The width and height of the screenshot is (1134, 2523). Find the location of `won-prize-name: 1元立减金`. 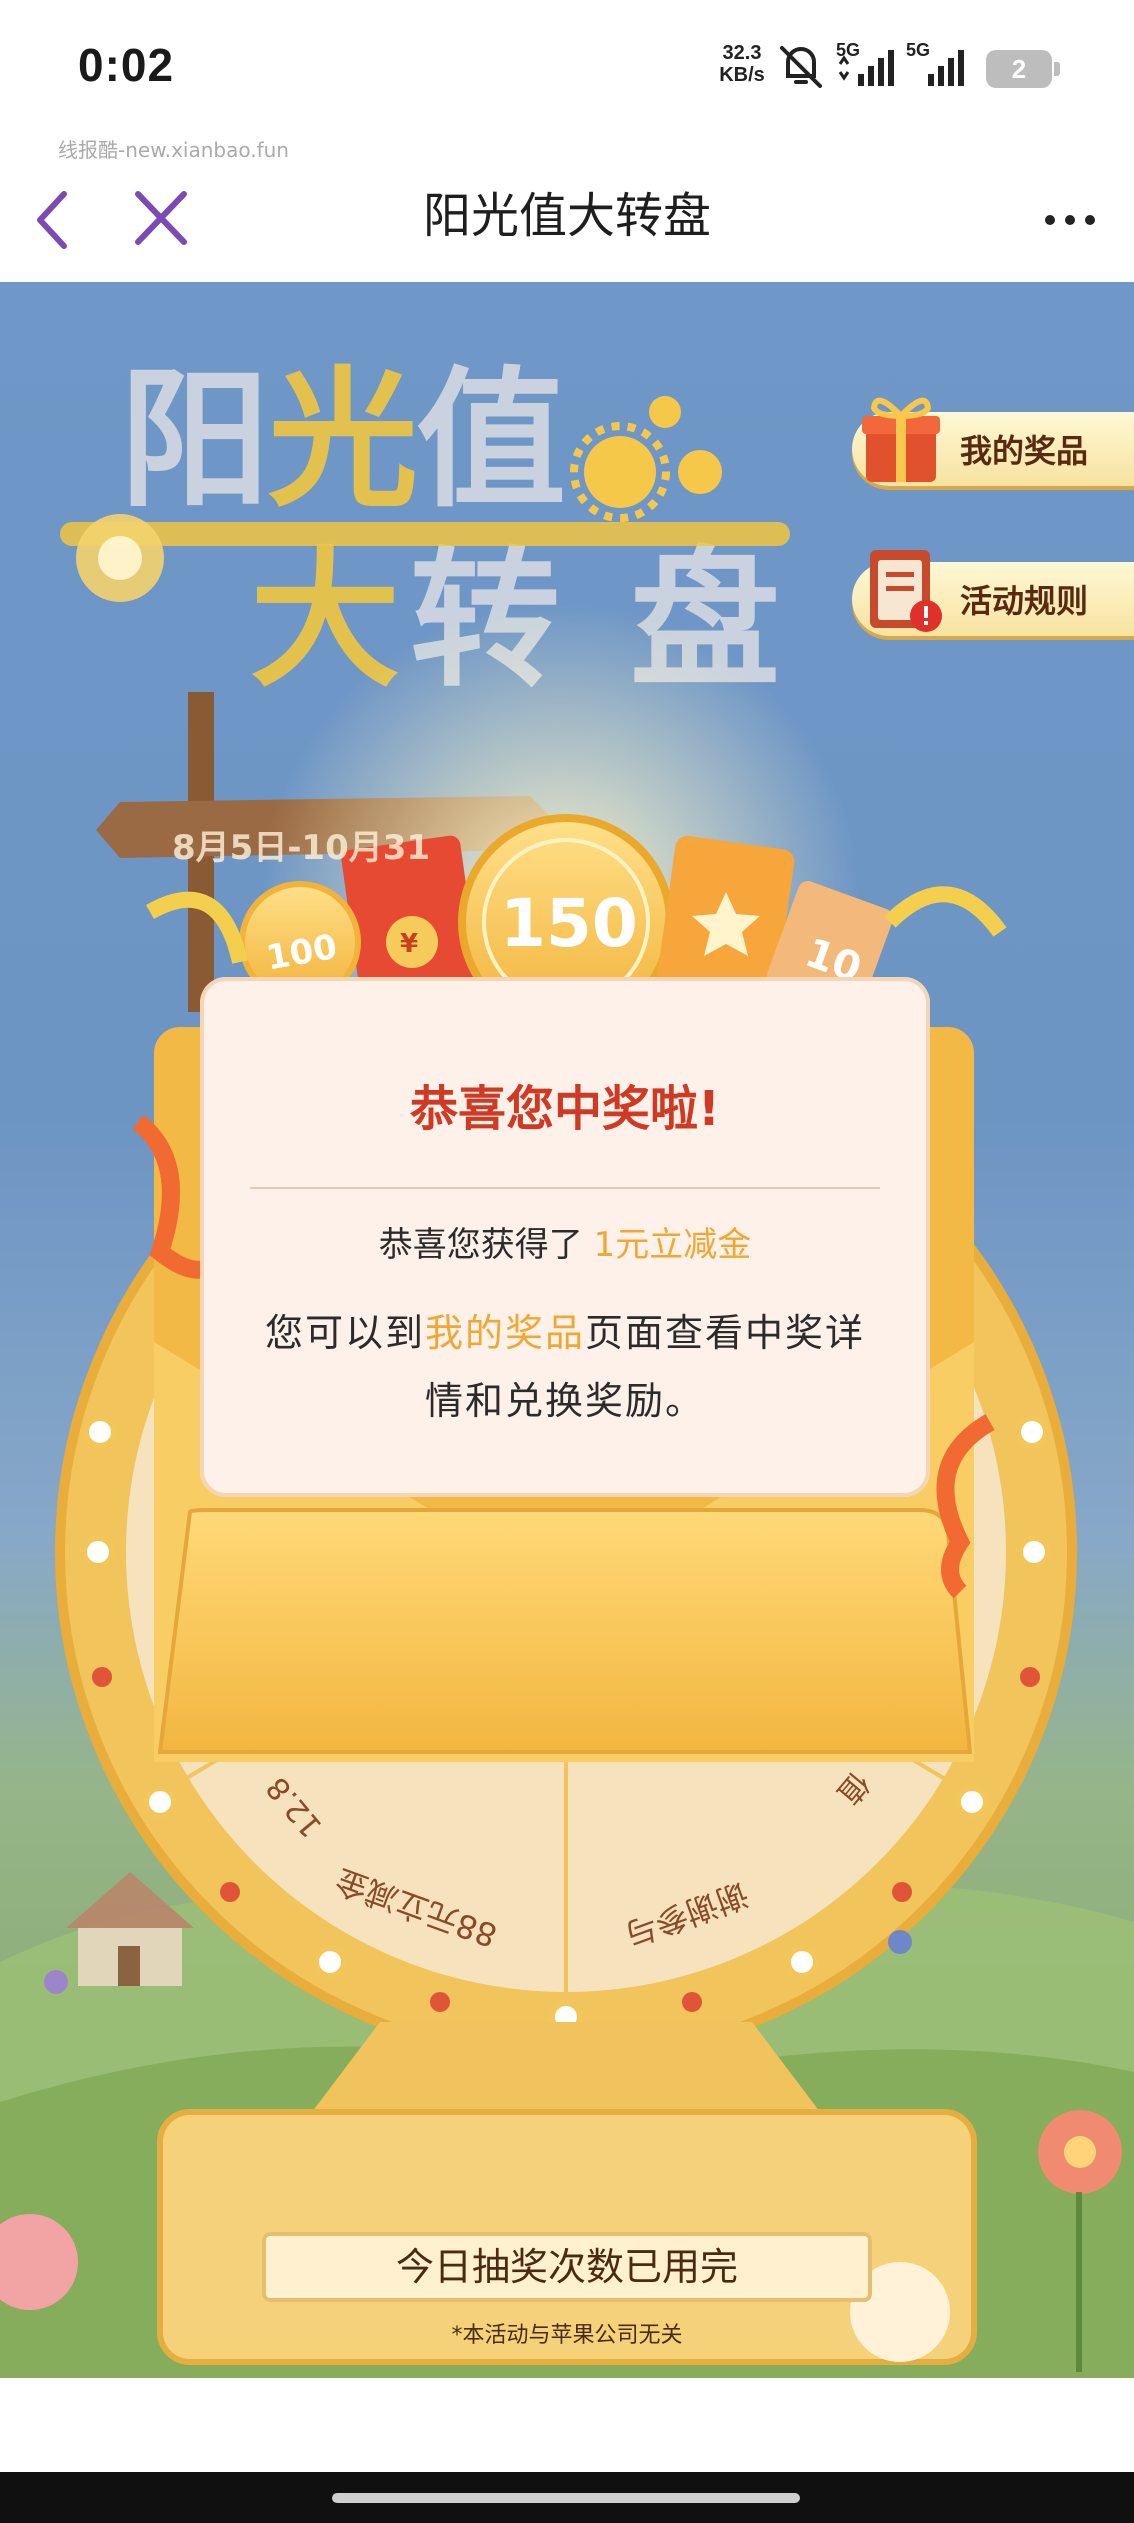

won-prize-name: 1元立减金 is located at coordinates (672, 1245).